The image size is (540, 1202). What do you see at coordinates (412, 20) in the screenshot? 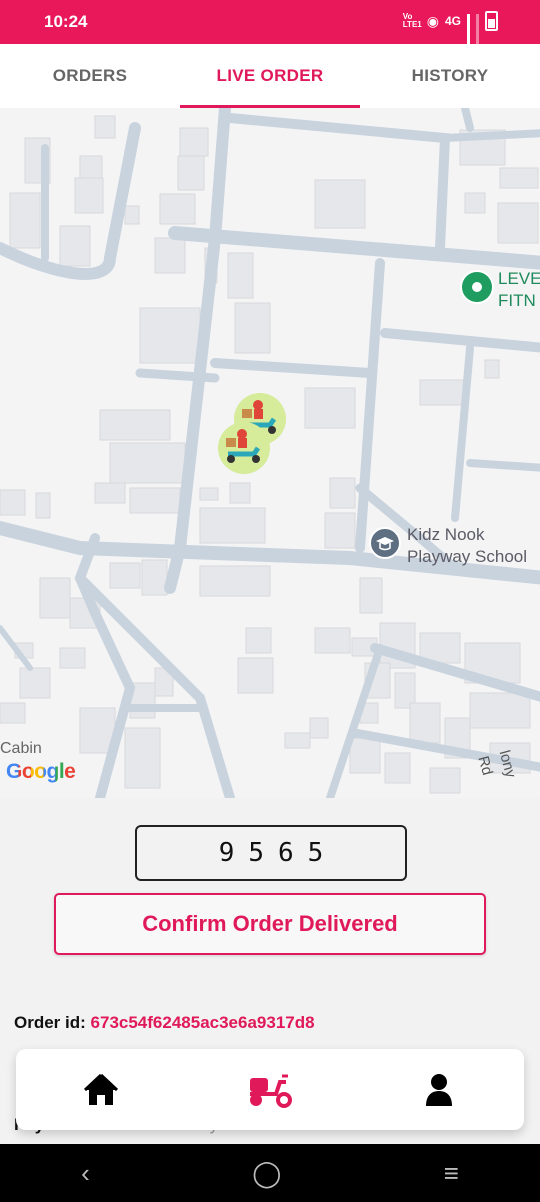
I see `volte-icon: Vo LTE1` at bounding box center [412, 20].